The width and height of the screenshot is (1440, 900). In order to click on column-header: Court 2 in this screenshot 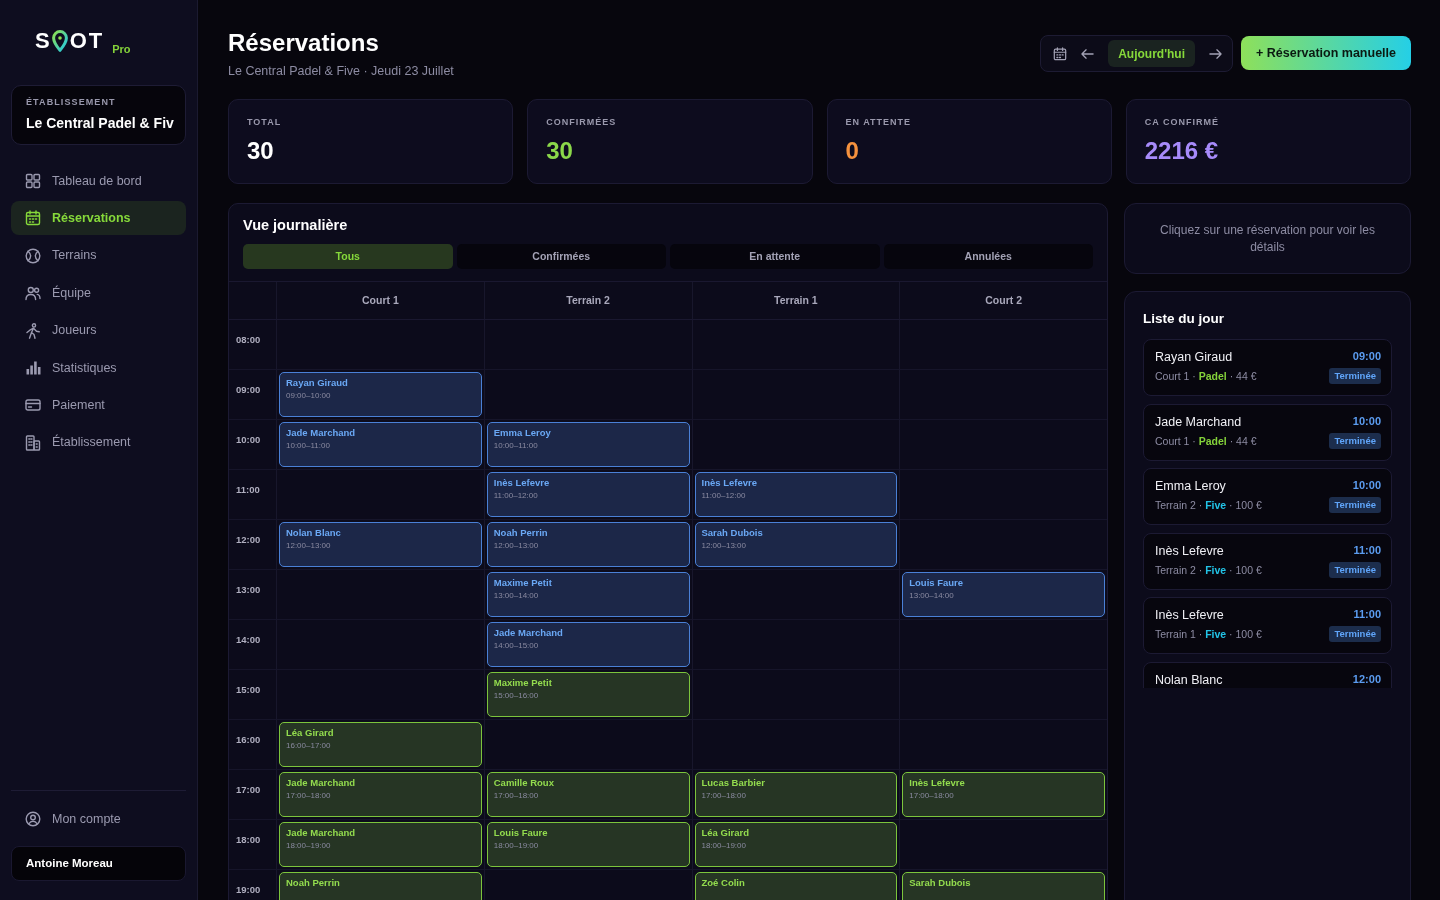, I will do `click(1003, 301)`.